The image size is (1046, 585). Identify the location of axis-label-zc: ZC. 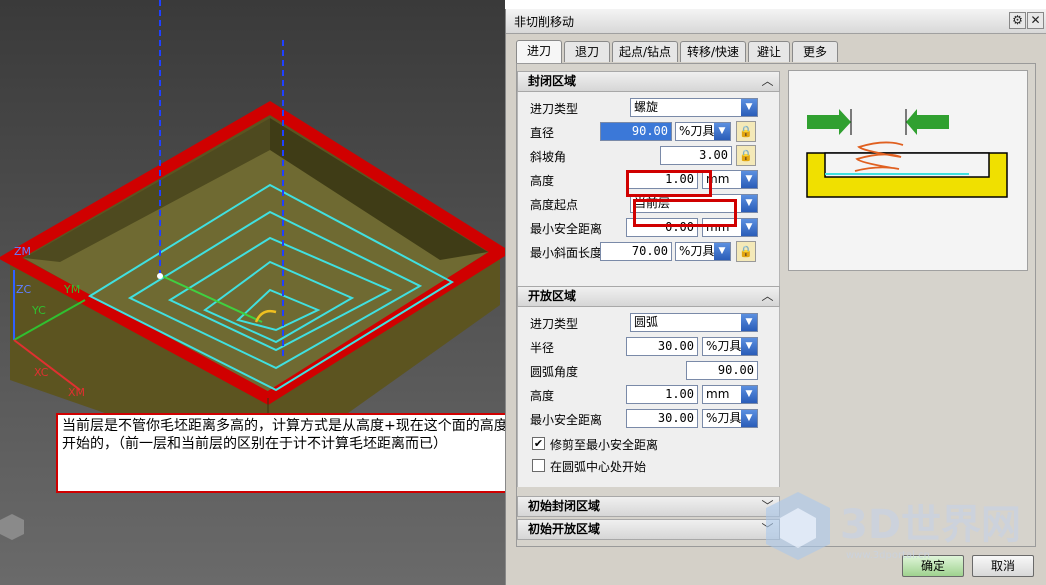
(24, 289).